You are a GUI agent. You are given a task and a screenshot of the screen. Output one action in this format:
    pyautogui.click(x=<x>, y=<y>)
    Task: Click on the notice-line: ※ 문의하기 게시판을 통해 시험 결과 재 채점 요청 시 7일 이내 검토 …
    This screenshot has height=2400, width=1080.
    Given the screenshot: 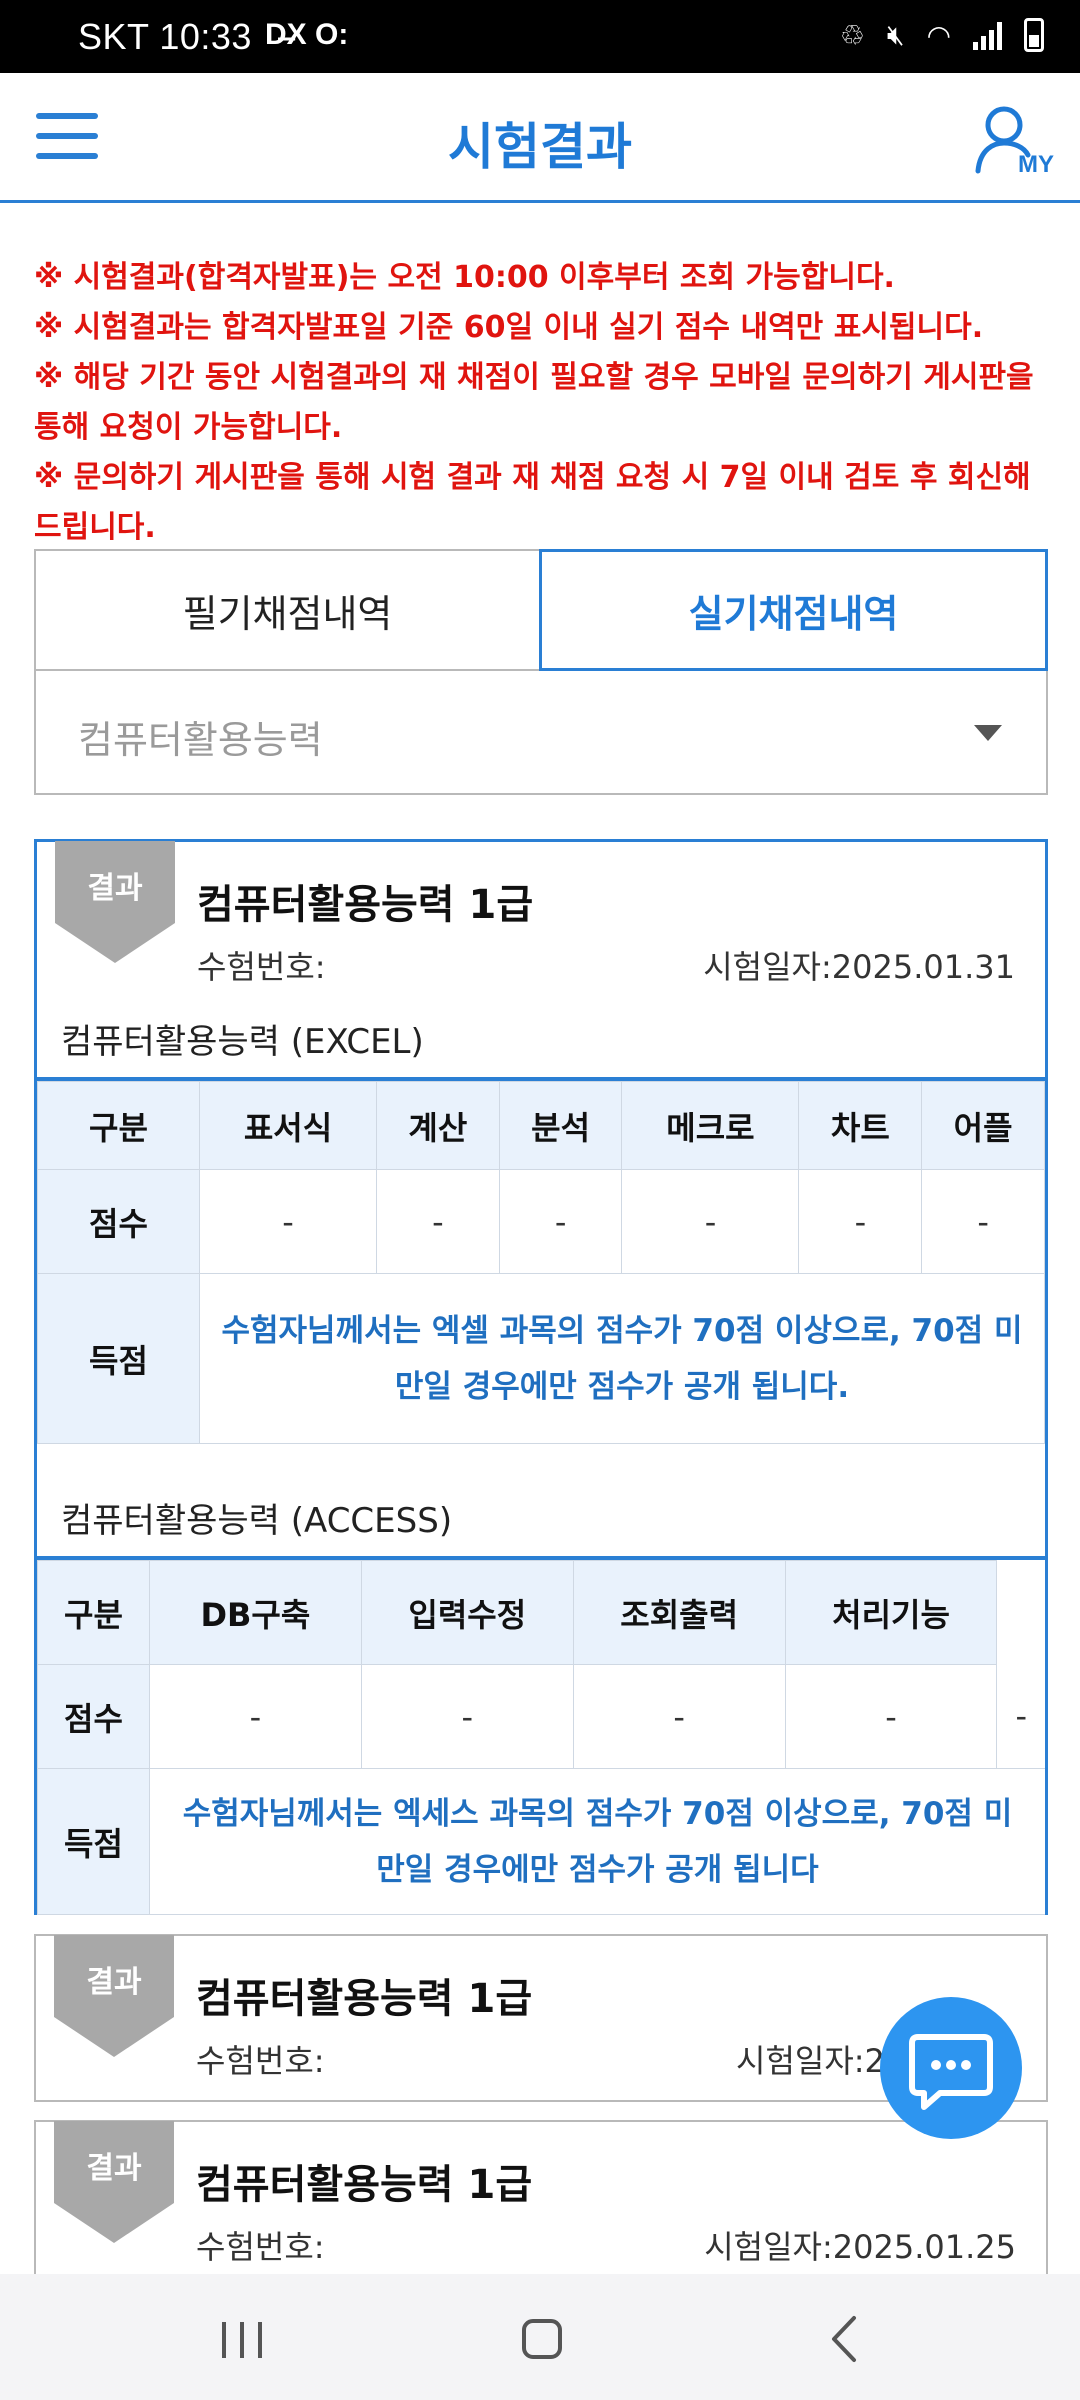 What is the action you would take?
    pyautogui.click(x=532, y=502)
    